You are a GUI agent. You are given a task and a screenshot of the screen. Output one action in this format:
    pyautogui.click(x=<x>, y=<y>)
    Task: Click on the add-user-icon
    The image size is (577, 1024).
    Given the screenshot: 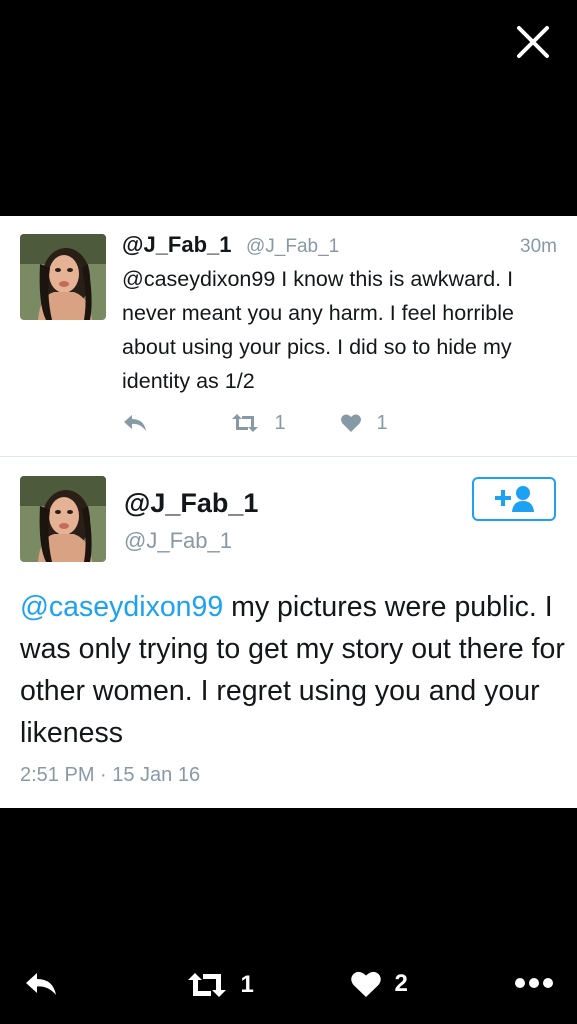 What is the action you would take?
    pyautogui.click(x=514, y=499)
    